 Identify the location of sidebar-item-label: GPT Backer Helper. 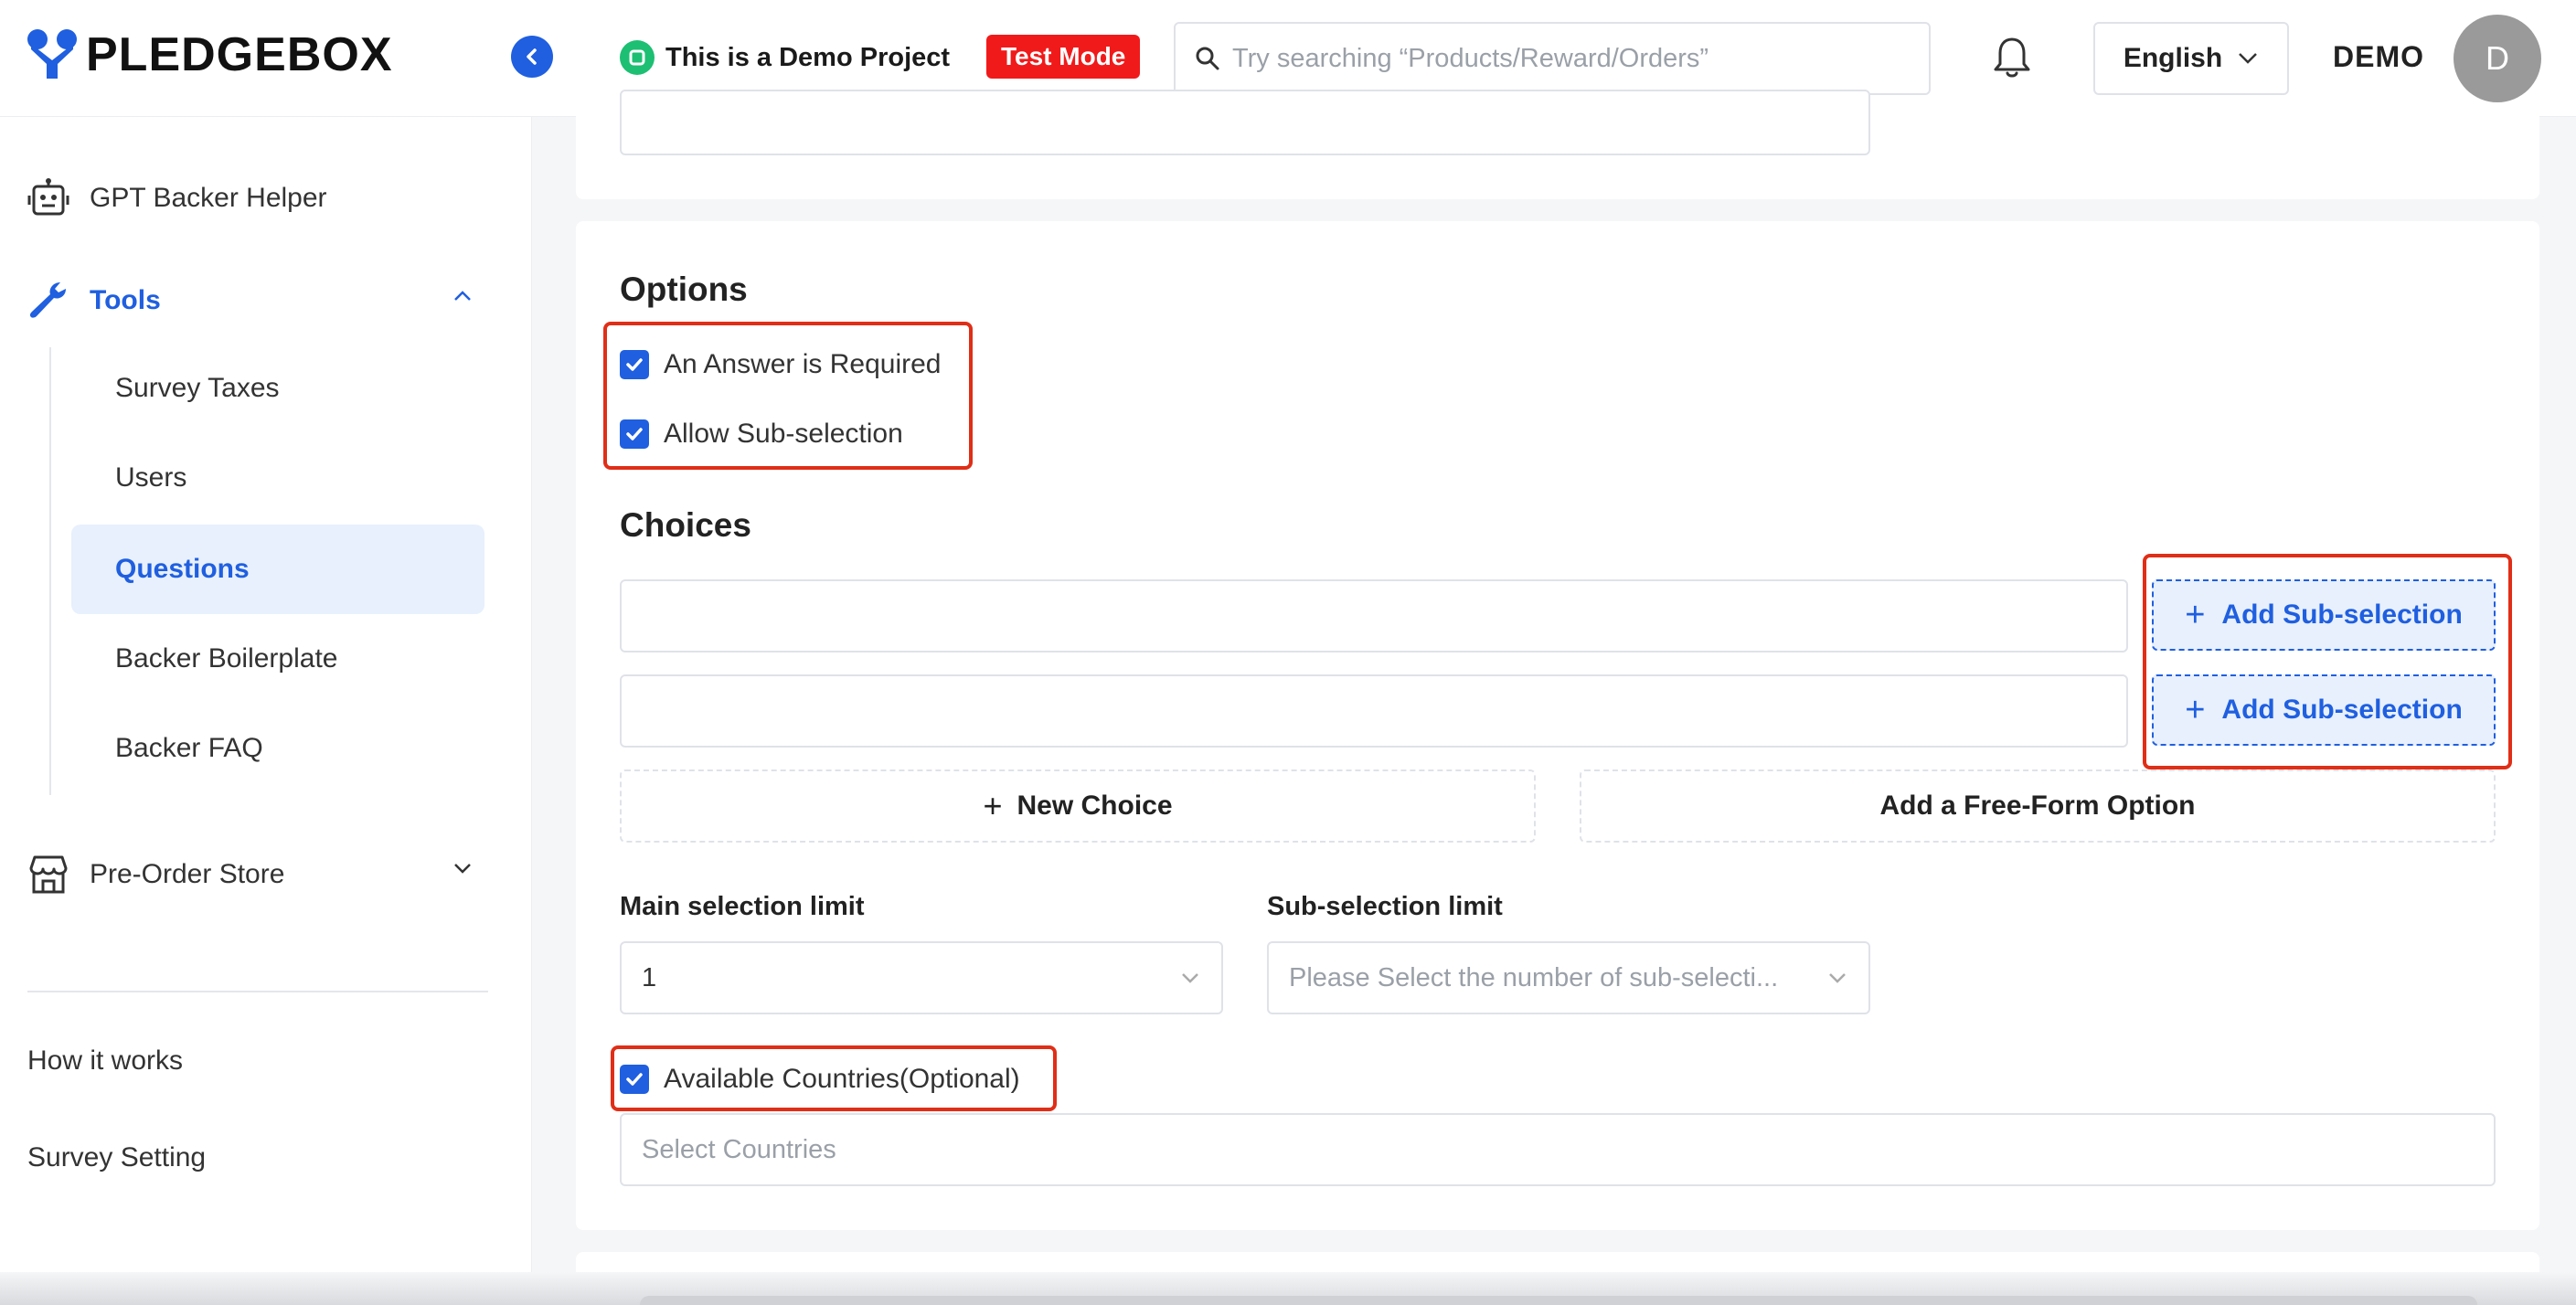
(208, 198).